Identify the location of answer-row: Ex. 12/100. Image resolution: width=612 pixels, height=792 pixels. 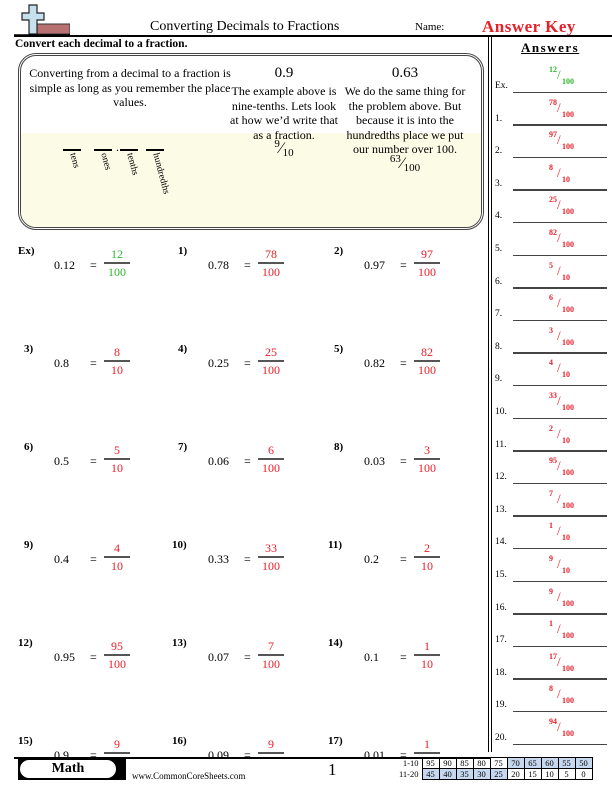
(551, 78).